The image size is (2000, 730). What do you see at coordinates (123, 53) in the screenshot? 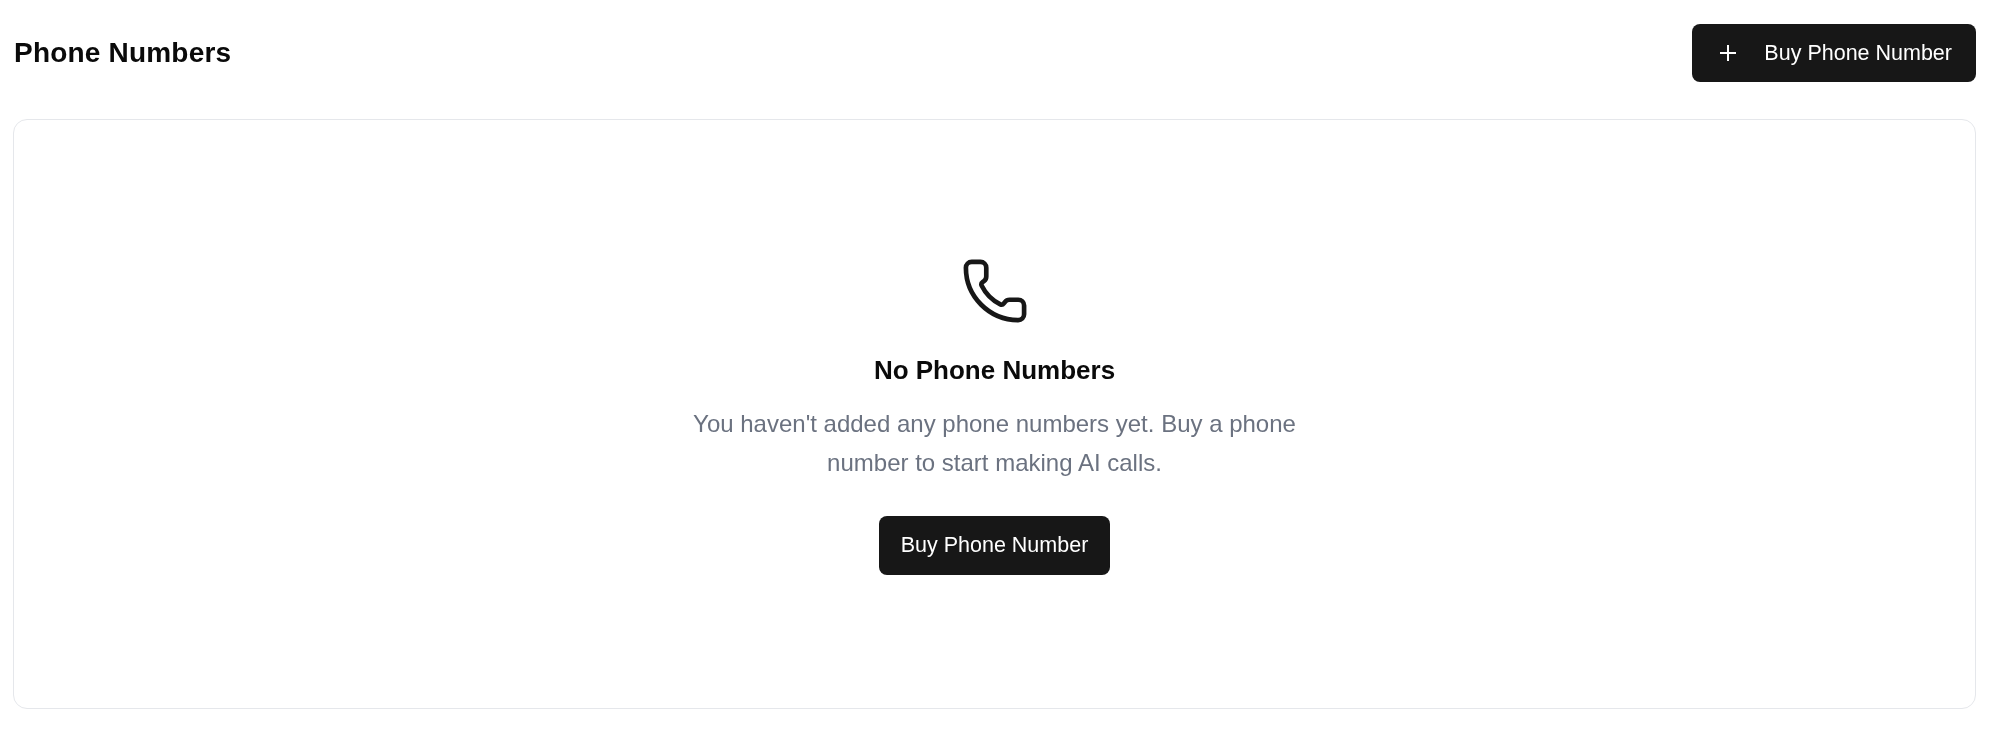
I see `page-title: Phone Numbers` at bounding box center [123, 53].